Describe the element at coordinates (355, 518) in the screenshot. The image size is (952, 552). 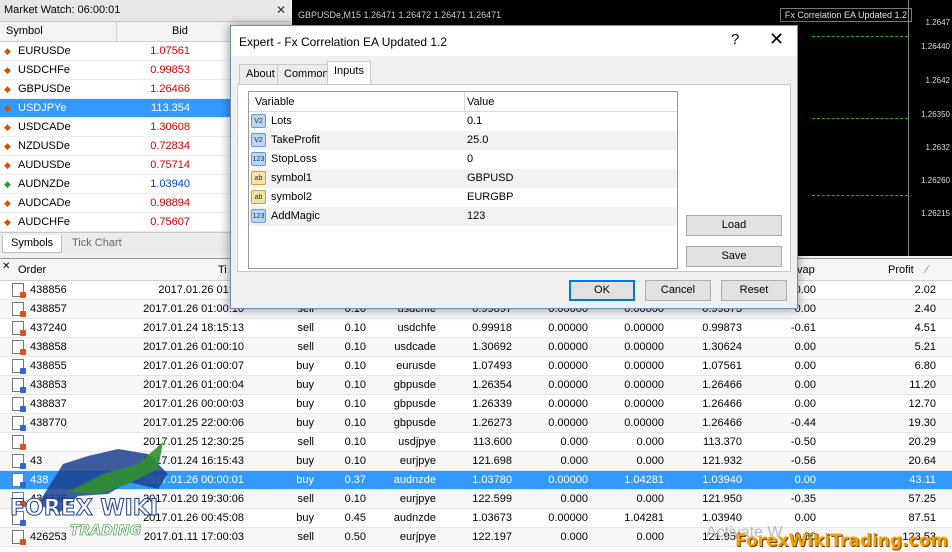
I see `cell-size: 0.45` at that location.